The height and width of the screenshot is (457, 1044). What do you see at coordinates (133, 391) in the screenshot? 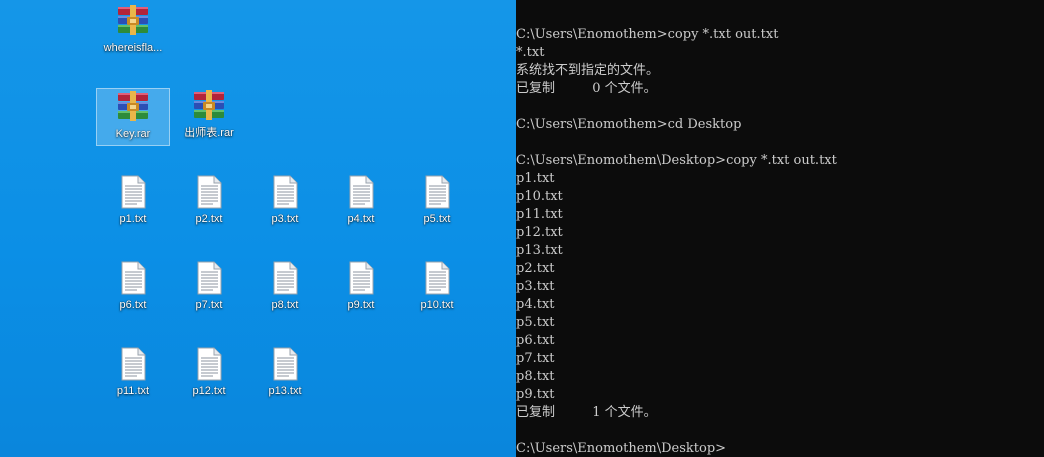
I see `icon-label: p11.txt` at bounding box center [133, 391].